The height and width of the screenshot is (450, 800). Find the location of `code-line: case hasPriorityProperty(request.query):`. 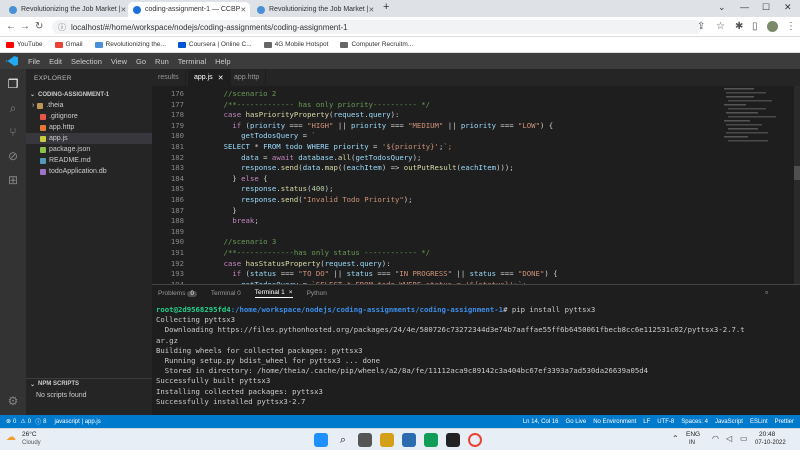

code-line: case hasPriorityProperty(request.query): is located at coordinates (303, 115).